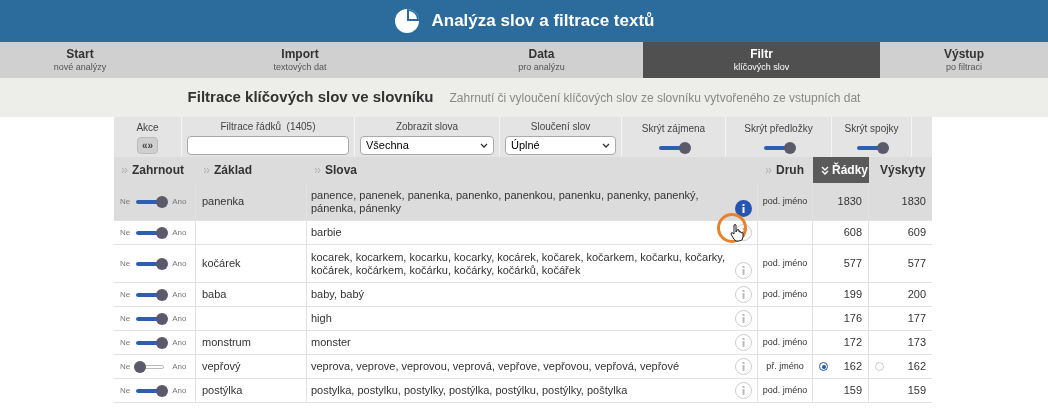  Describe the element at coordinates (222, 391) in the screenshot. I see `table-cell-text: postýlka` at that location.